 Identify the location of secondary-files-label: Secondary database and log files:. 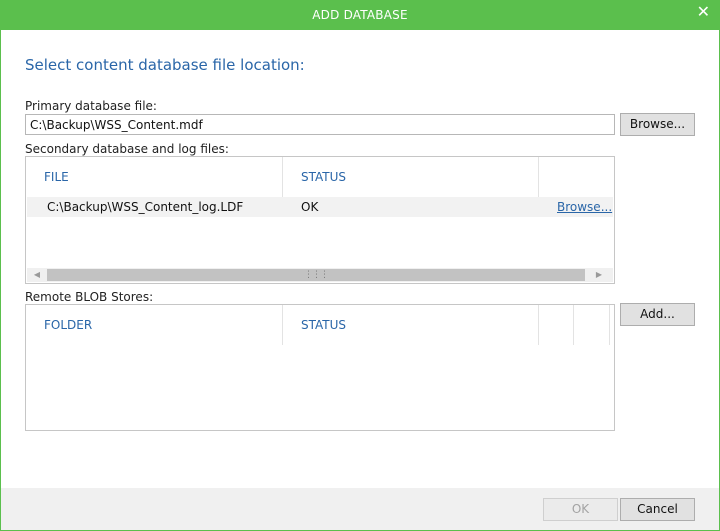
(127, 149).